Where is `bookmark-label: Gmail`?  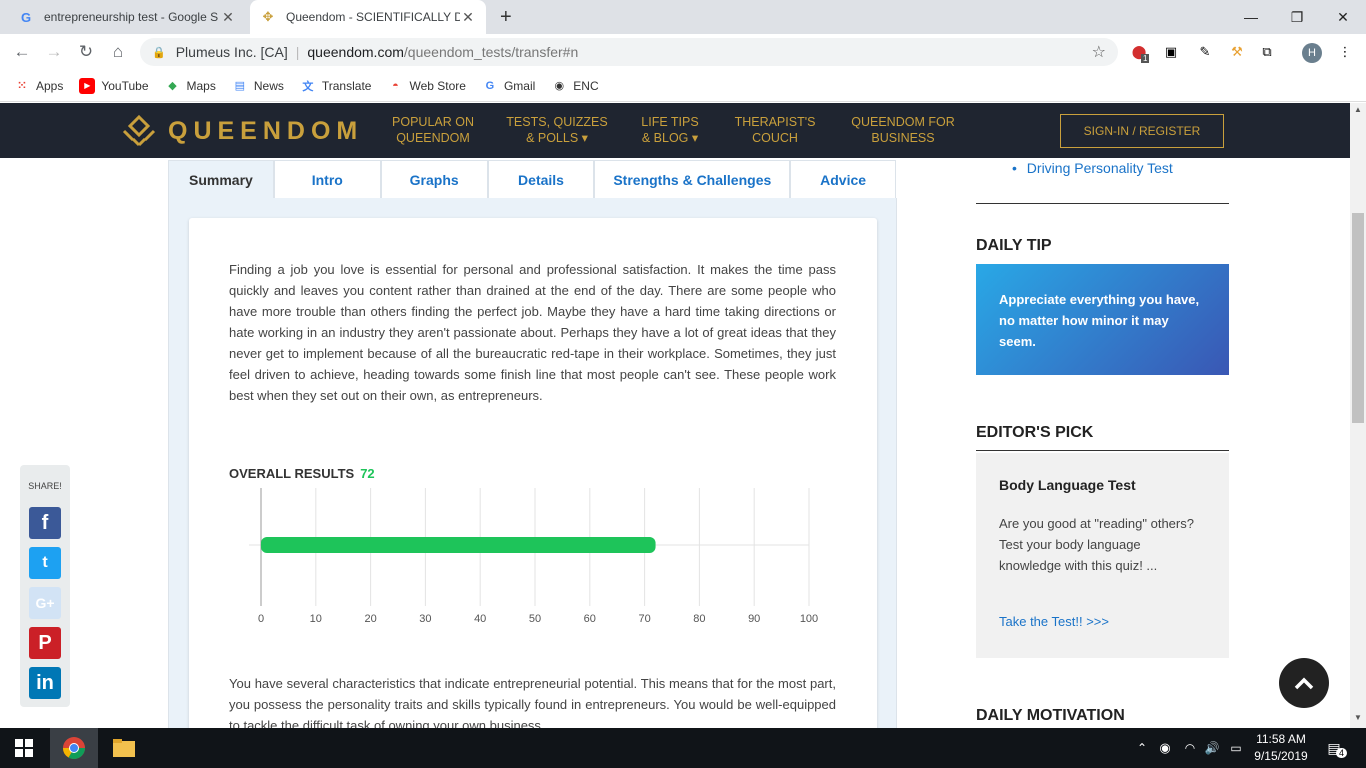
bookmark-label: Gmail is located at coordinates (519, 85).